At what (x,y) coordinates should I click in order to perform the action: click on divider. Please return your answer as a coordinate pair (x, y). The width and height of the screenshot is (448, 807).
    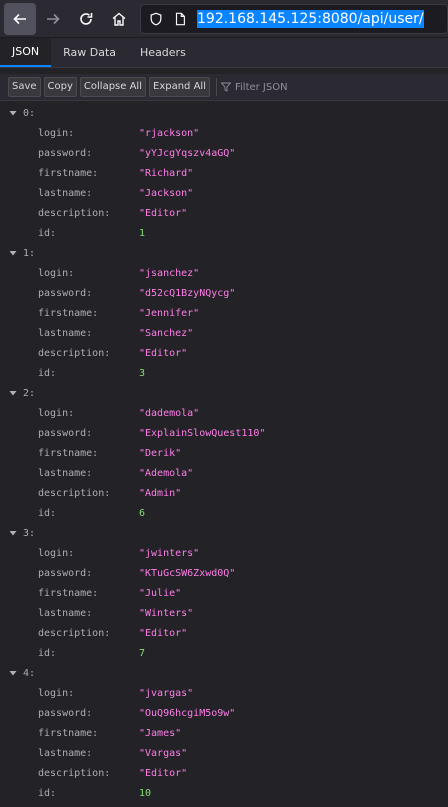
    Looking at the image, I should click on (216, 87).